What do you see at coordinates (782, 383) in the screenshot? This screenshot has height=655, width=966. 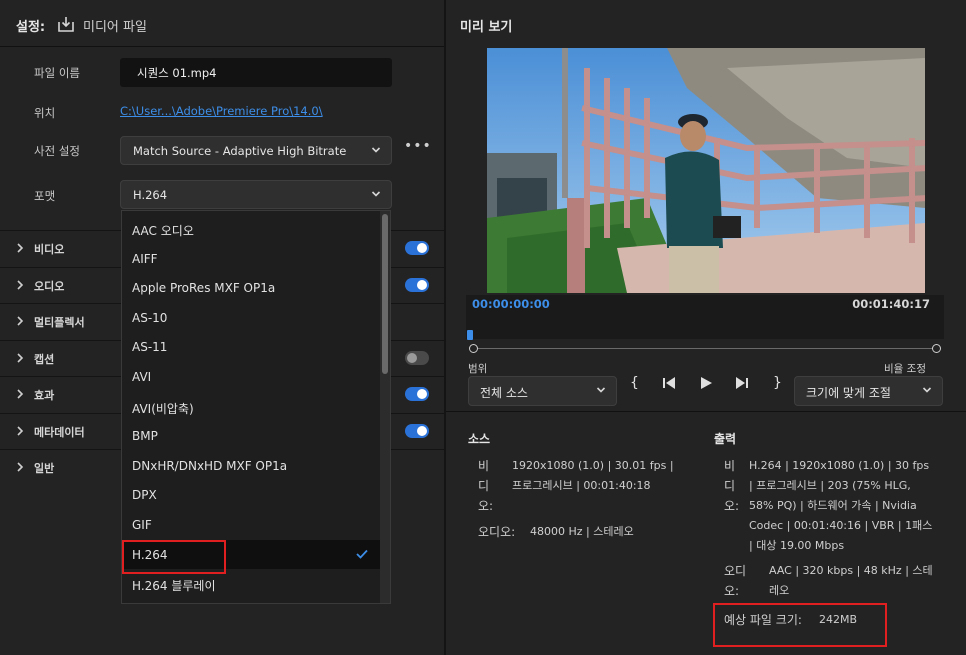 I see `mark-out-button: }` at bounding box center [782, 383].